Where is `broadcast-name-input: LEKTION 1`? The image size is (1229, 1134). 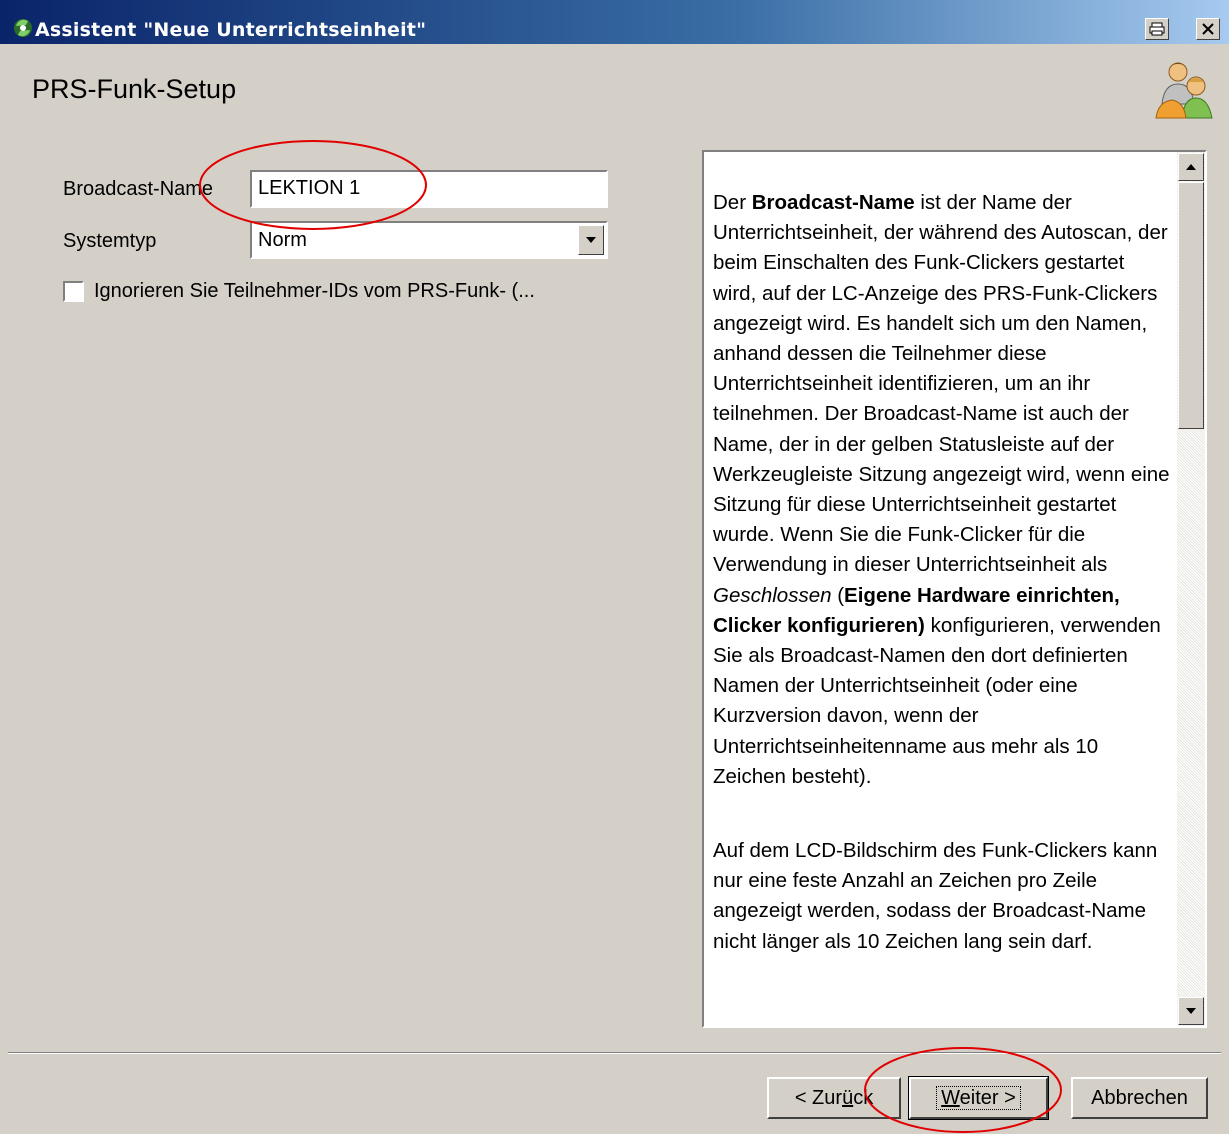
broadcast-name-input: LEKTION 1 is located at coordinates (429, 189).